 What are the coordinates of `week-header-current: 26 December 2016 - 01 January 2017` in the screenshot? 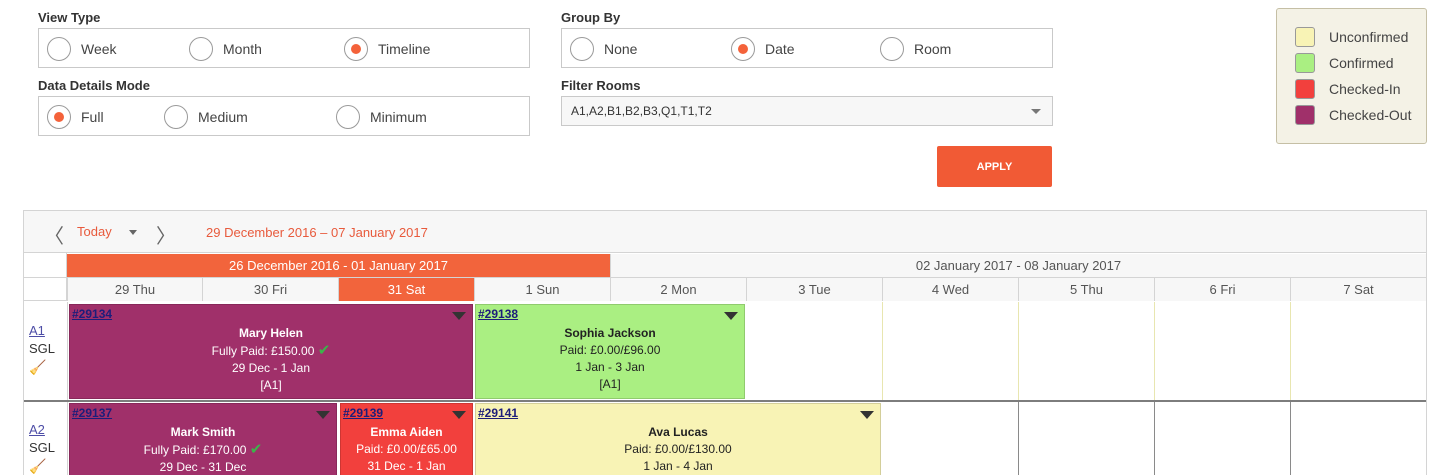 It's located at (338, 265).